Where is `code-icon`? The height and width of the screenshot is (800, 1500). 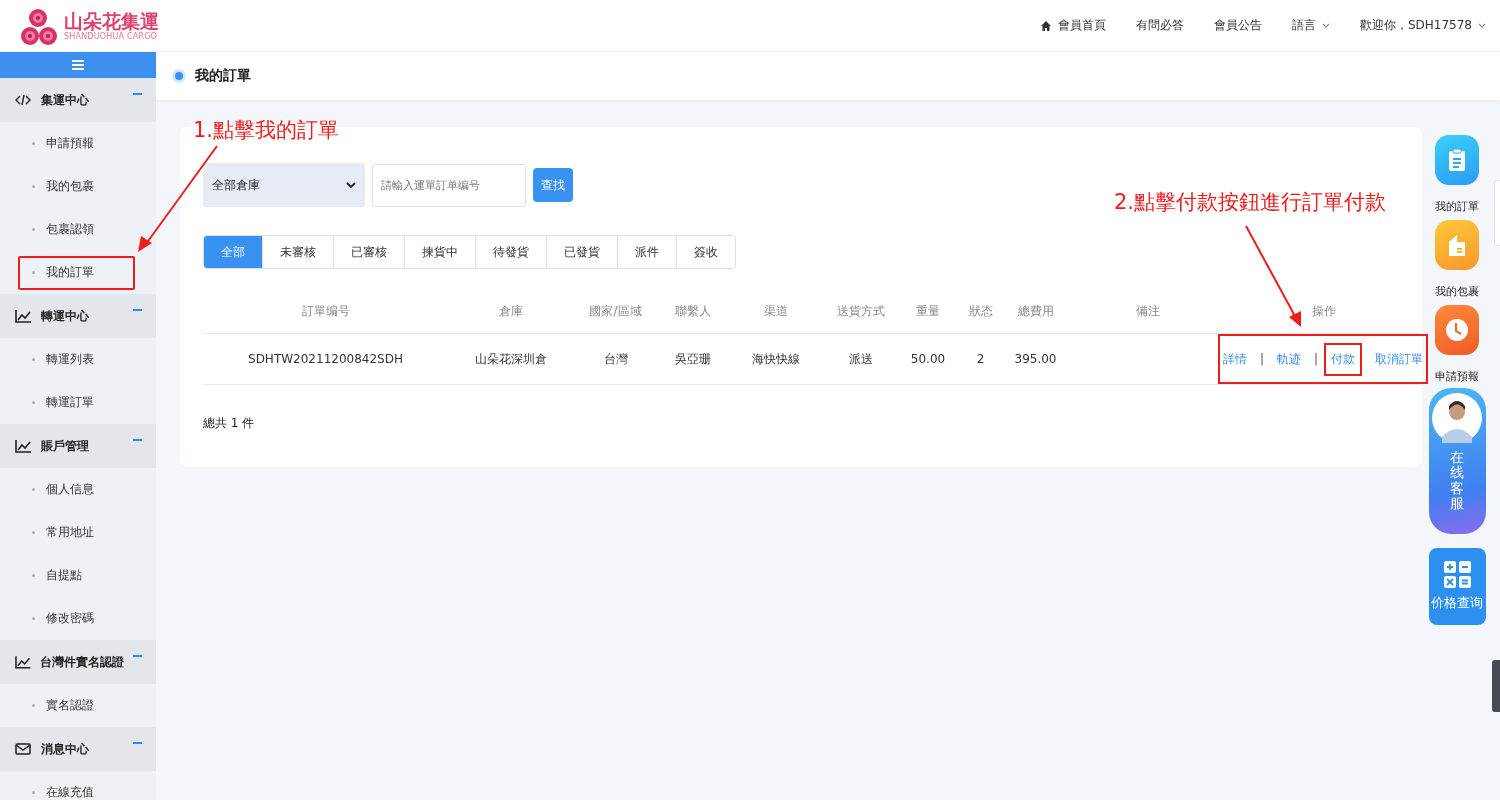
code-icon is located at coordinates (23, 100).